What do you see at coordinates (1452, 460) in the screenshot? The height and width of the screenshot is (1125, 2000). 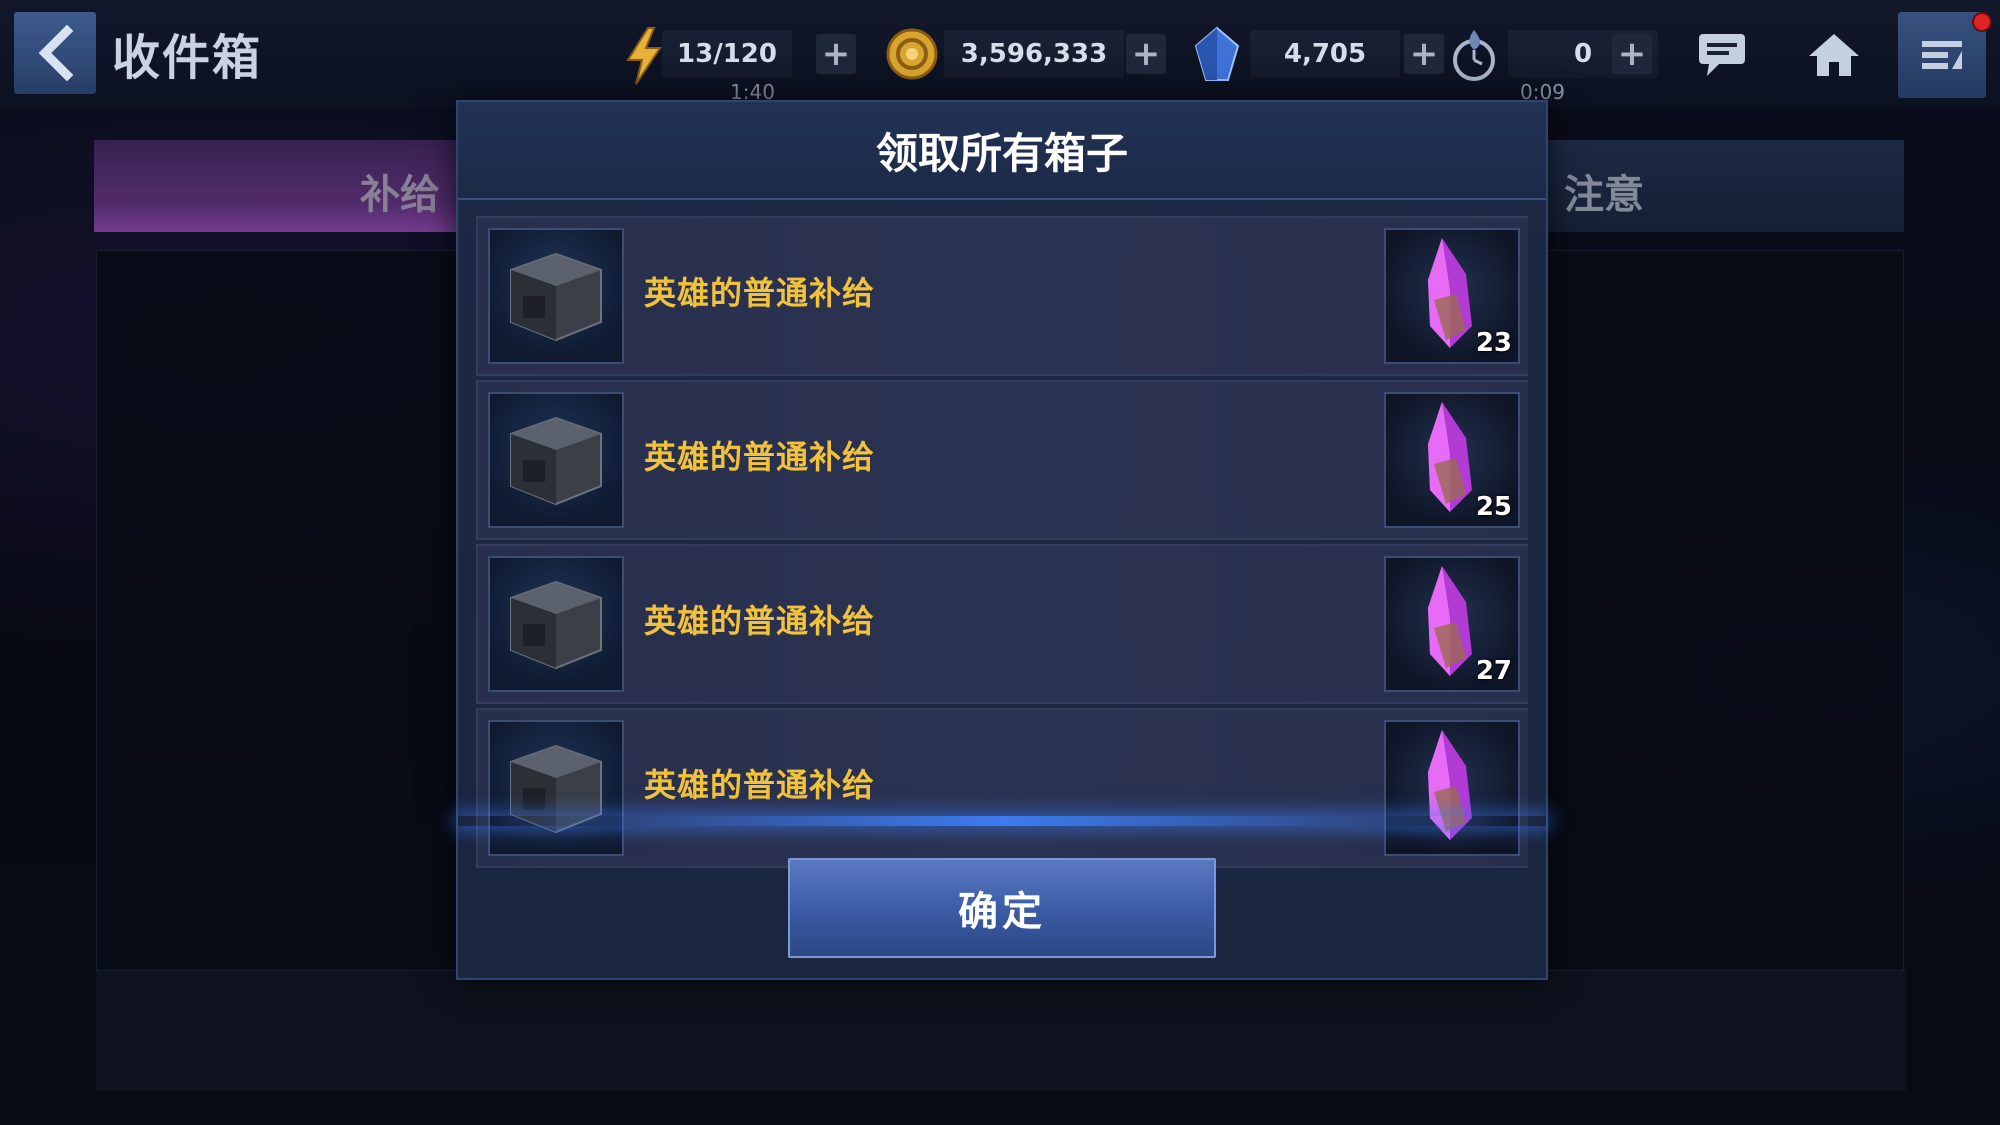 I see `reward-thumbnail: 25` at bounding box center [1452, 460].